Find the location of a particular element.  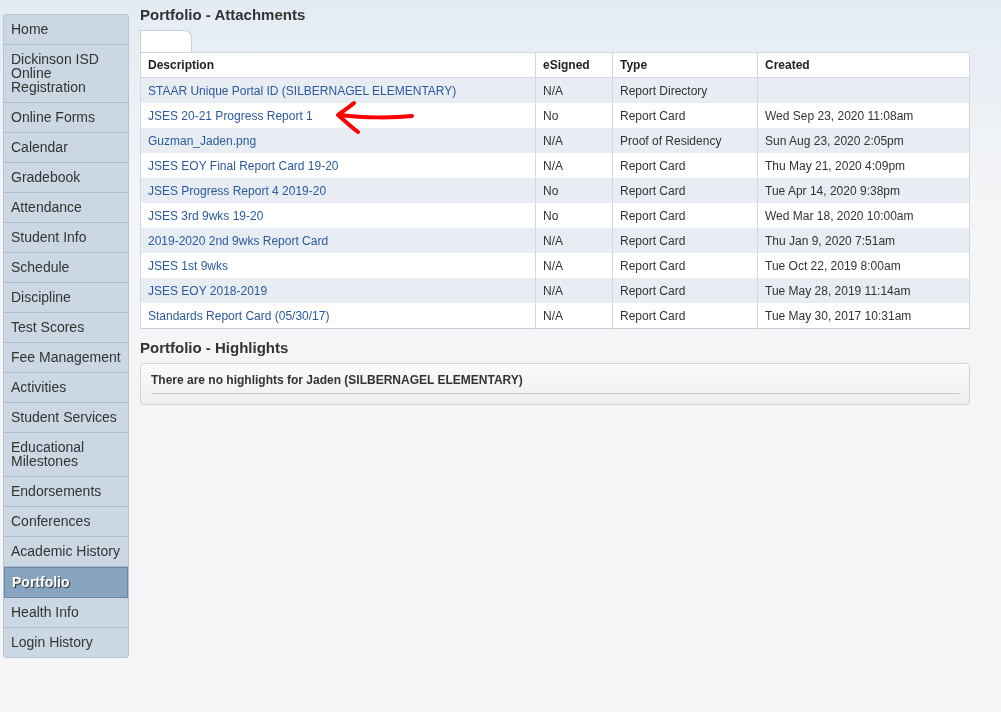

table-cell: Proof of Residency is located at coordinates (671, 140).